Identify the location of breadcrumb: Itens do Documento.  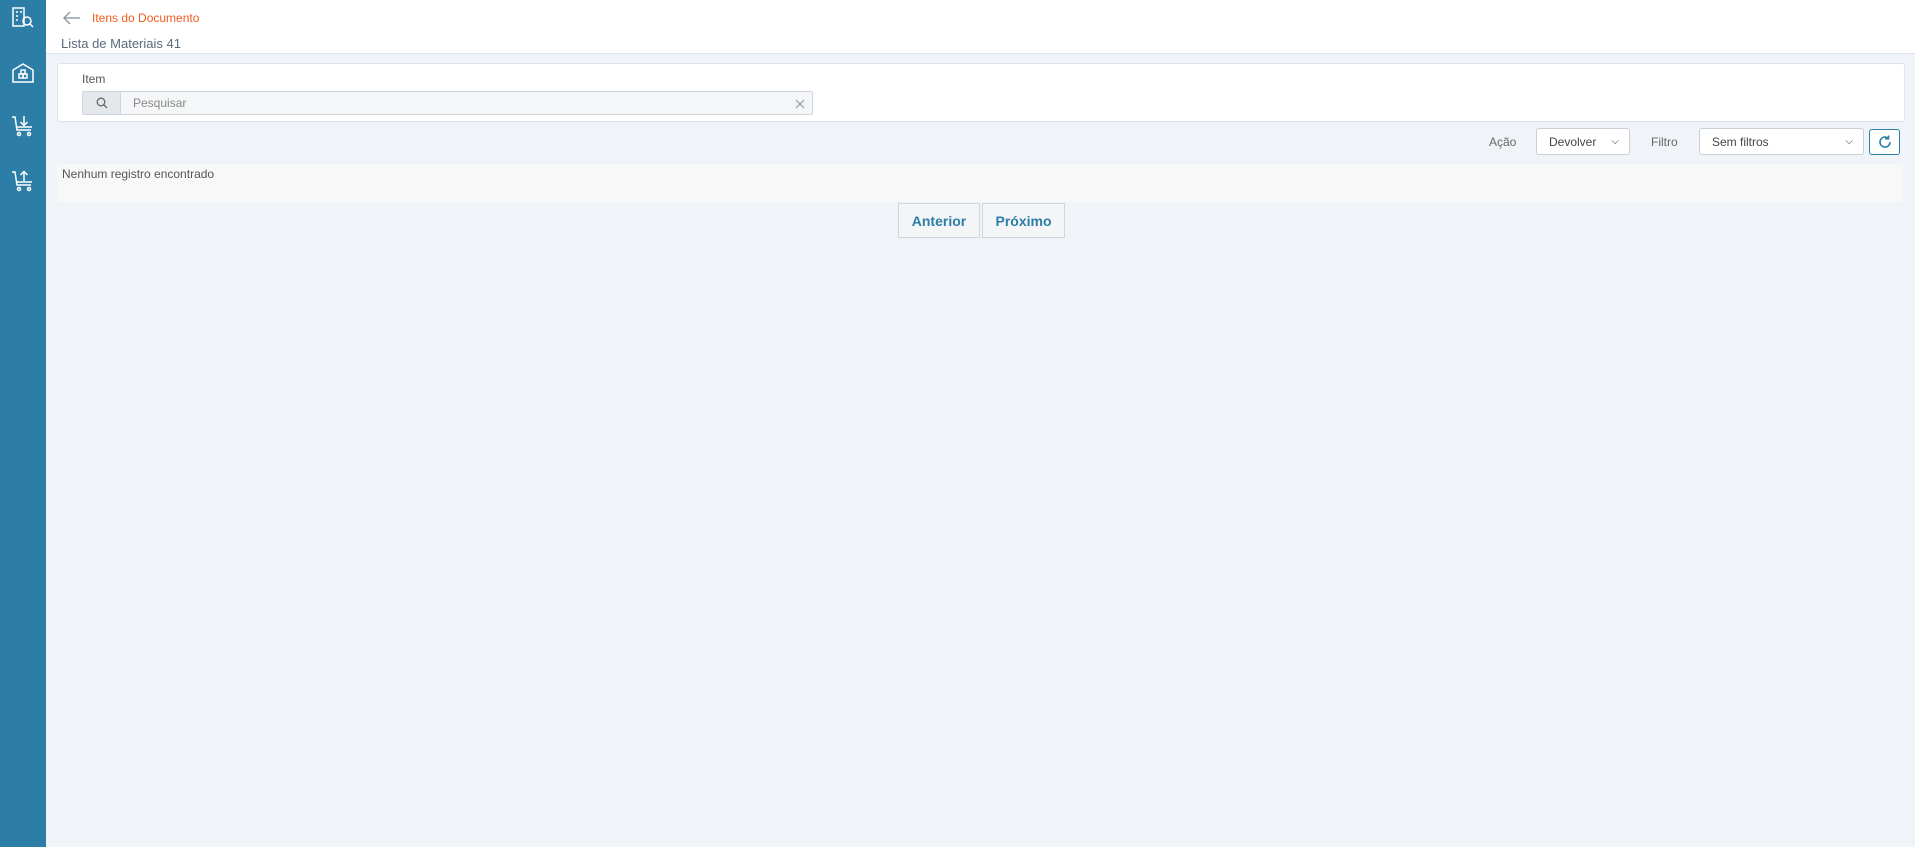
(145, 18).